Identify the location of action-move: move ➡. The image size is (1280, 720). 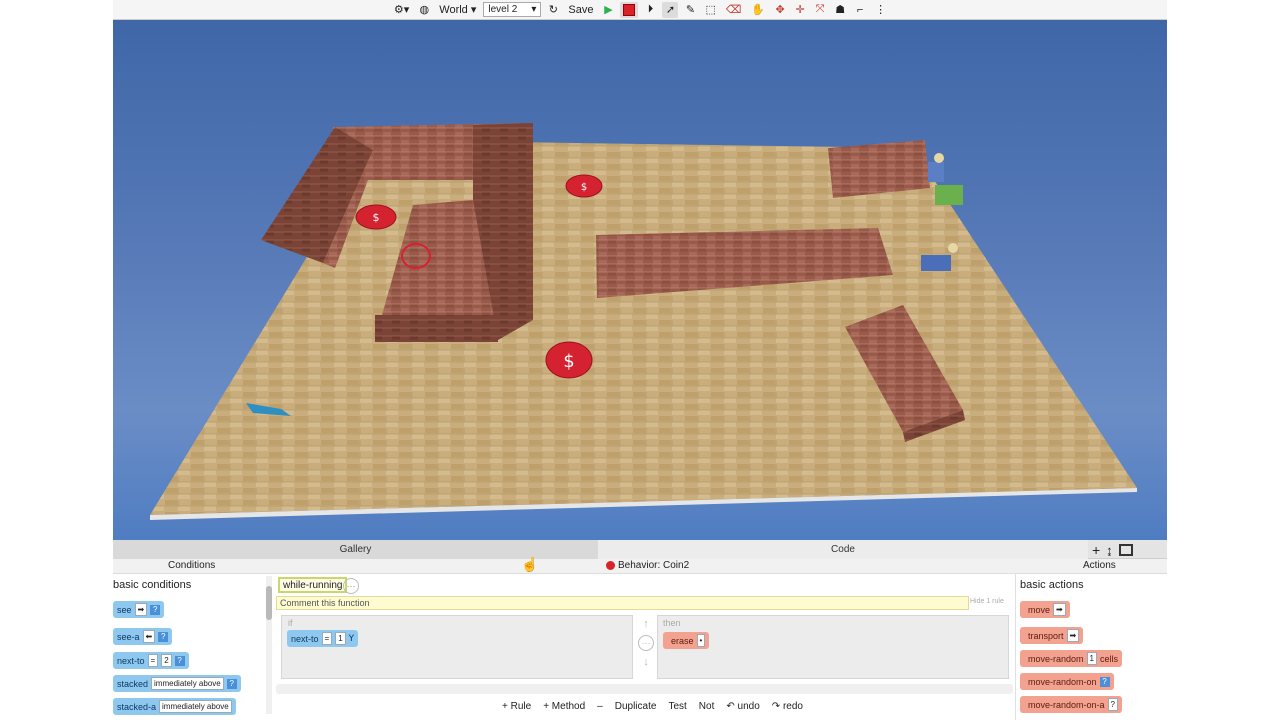
(1045, 609).